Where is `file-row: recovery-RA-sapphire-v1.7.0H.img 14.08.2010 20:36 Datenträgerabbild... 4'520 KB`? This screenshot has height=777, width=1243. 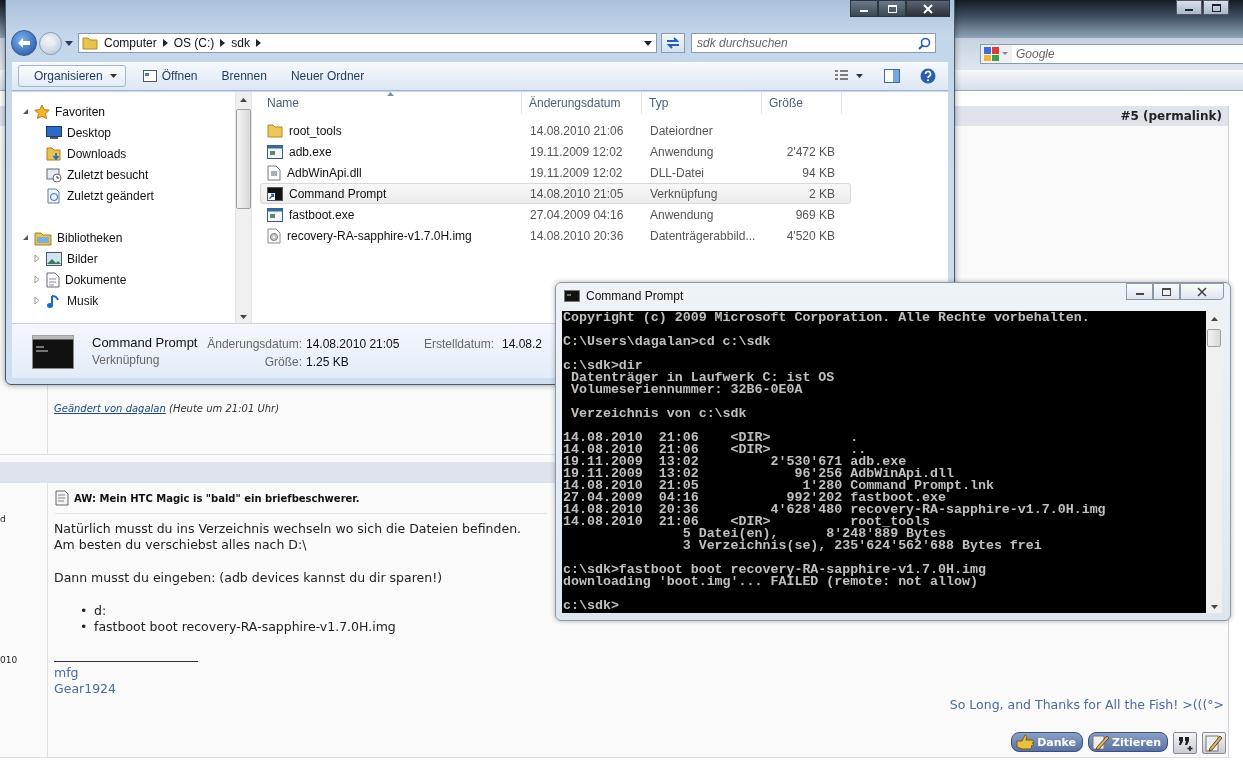
file-row: recovery-RA-sapphire-v1.7.0H.img 14.08.2010 20:36 Datenträgerabbild... 4'520 KB is located at coordinates (555, 235).